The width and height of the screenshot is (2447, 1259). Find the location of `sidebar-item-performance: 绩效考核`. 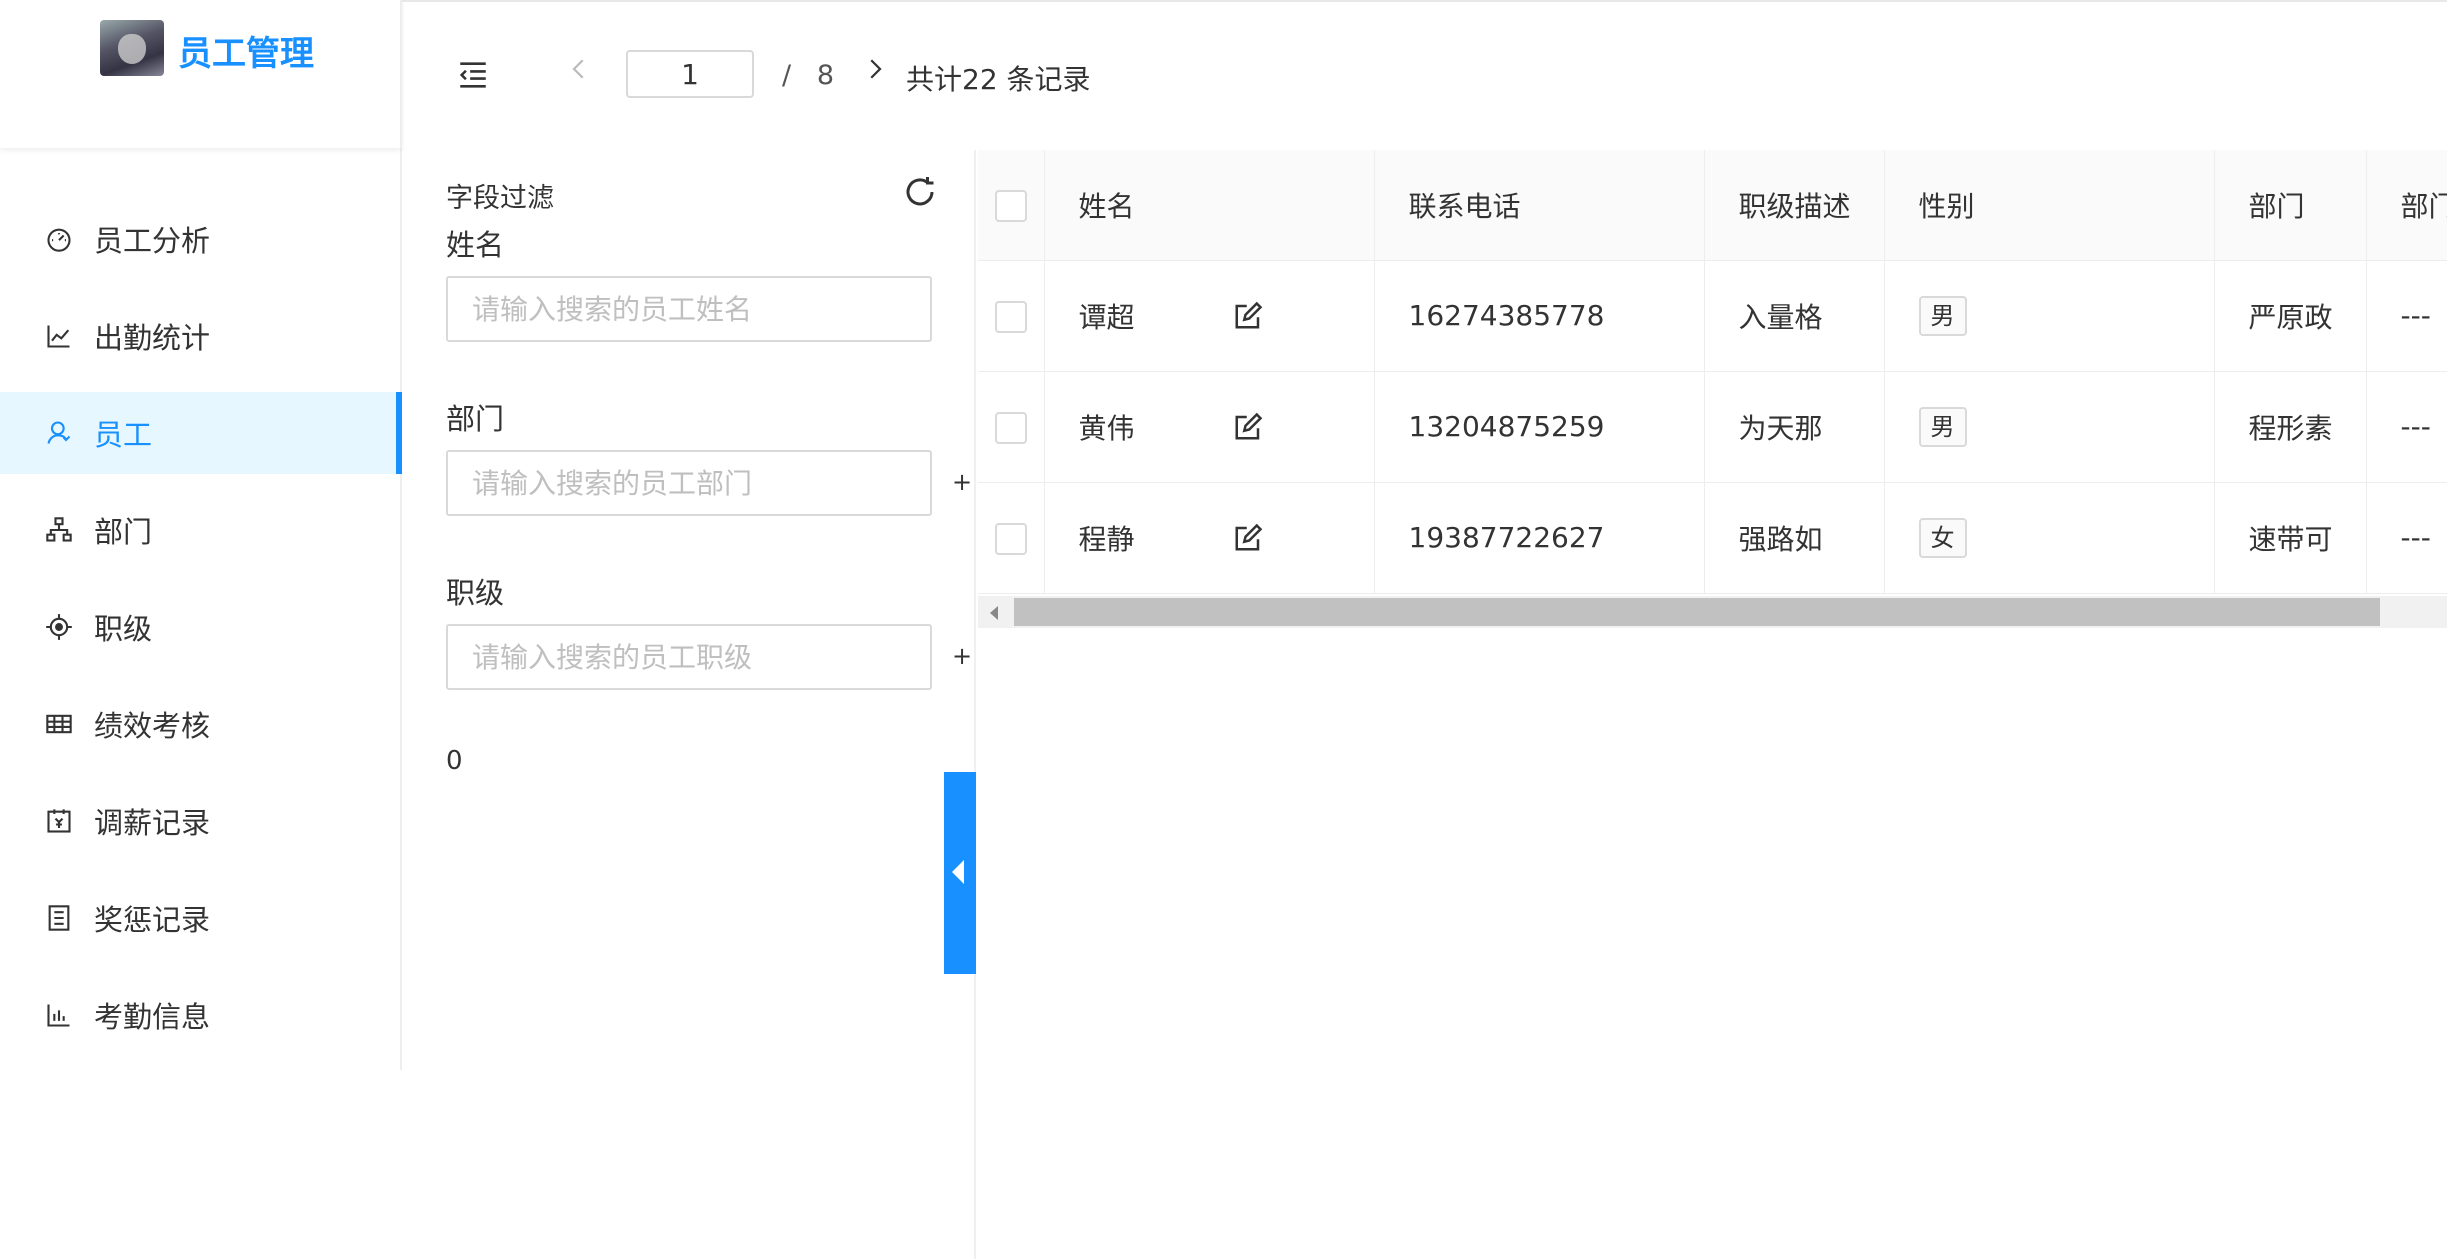

sidebar-item-performance: 绩效考核 is located at coordinates (201, 724).